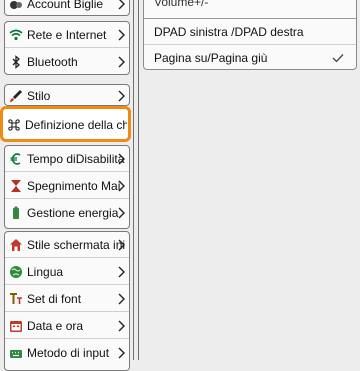 The image size is (360, 371). What do you see at coordinates (250, 4) in the screenshot?
I see `key-option-volume: Volume+/-` at bounding box center [250, 4].